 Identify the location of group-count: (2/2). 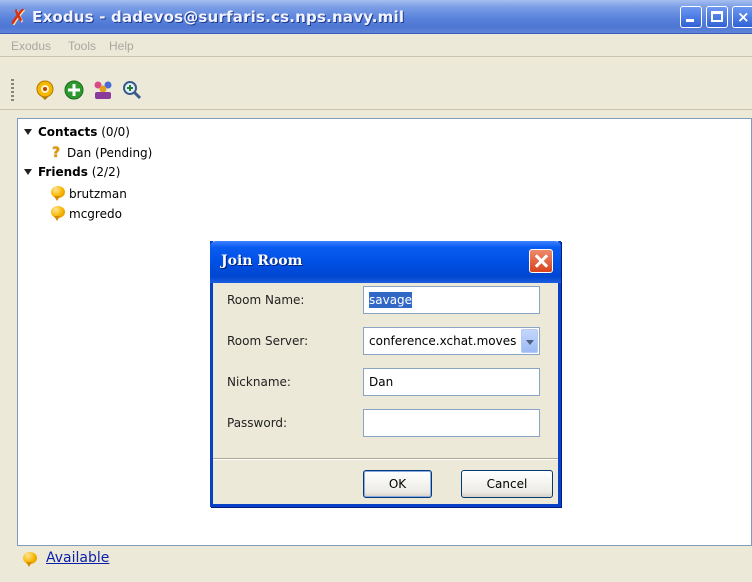
(106, 172).